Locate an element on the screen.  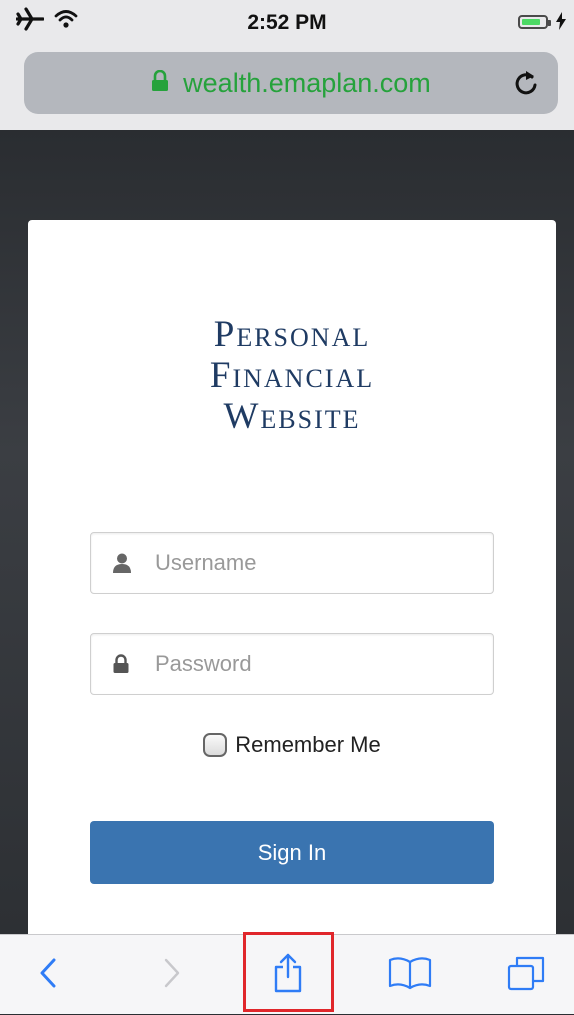
bookmarks-button is located at coordinates (410, 975).